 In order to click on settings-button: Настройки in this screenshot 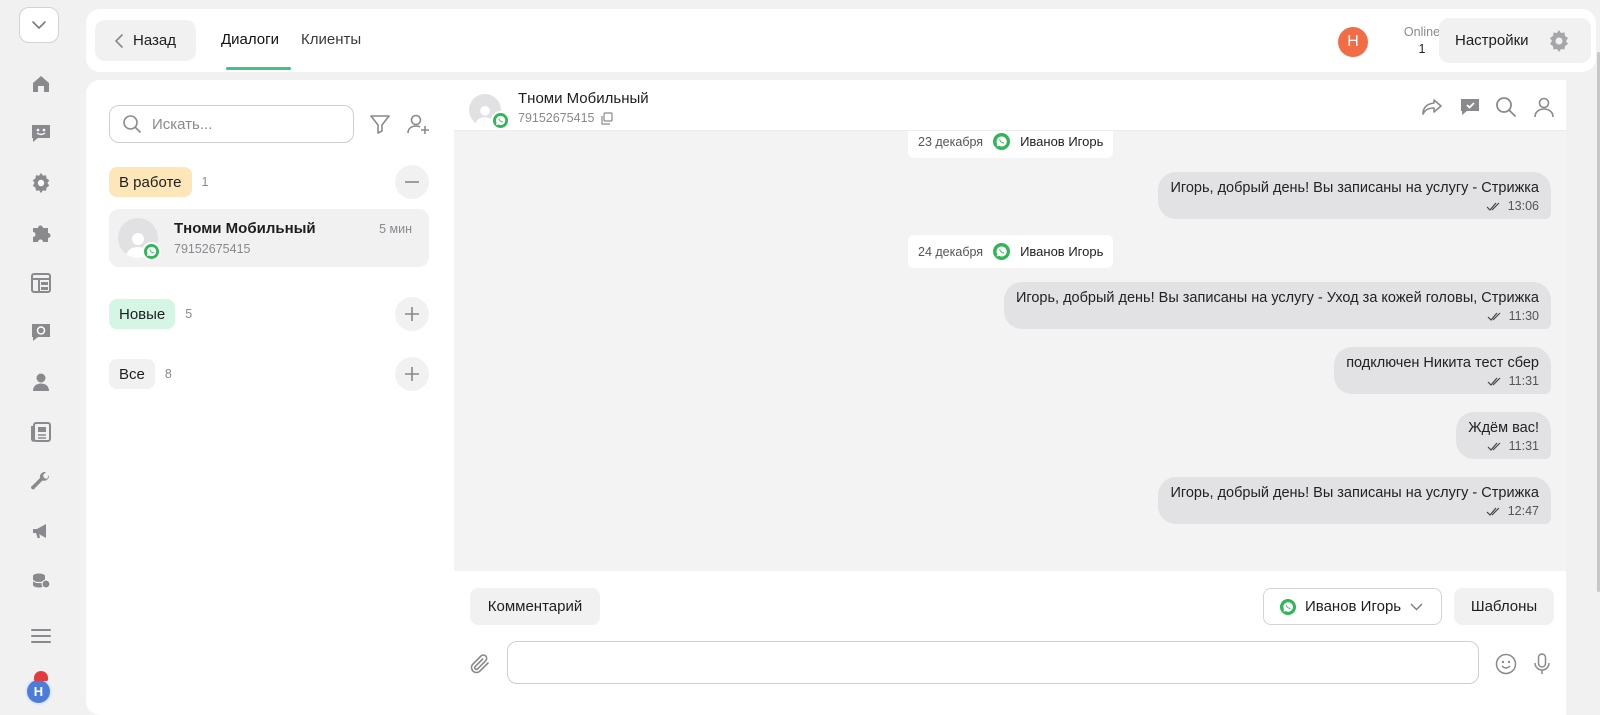, I will do `click(1515, 40)`.